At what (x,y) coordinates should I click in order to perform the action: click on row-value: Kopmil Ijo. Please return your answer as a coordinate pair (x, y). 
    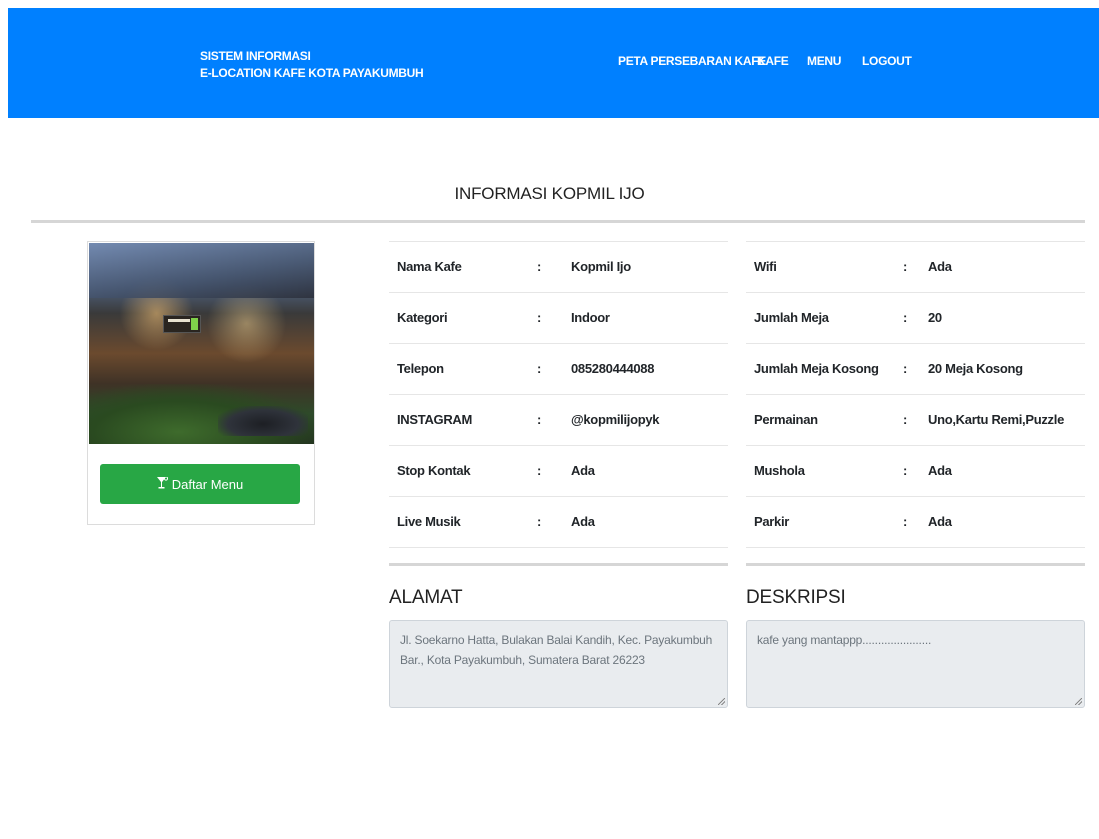
    Looking at the image, I should click on (601, 266).